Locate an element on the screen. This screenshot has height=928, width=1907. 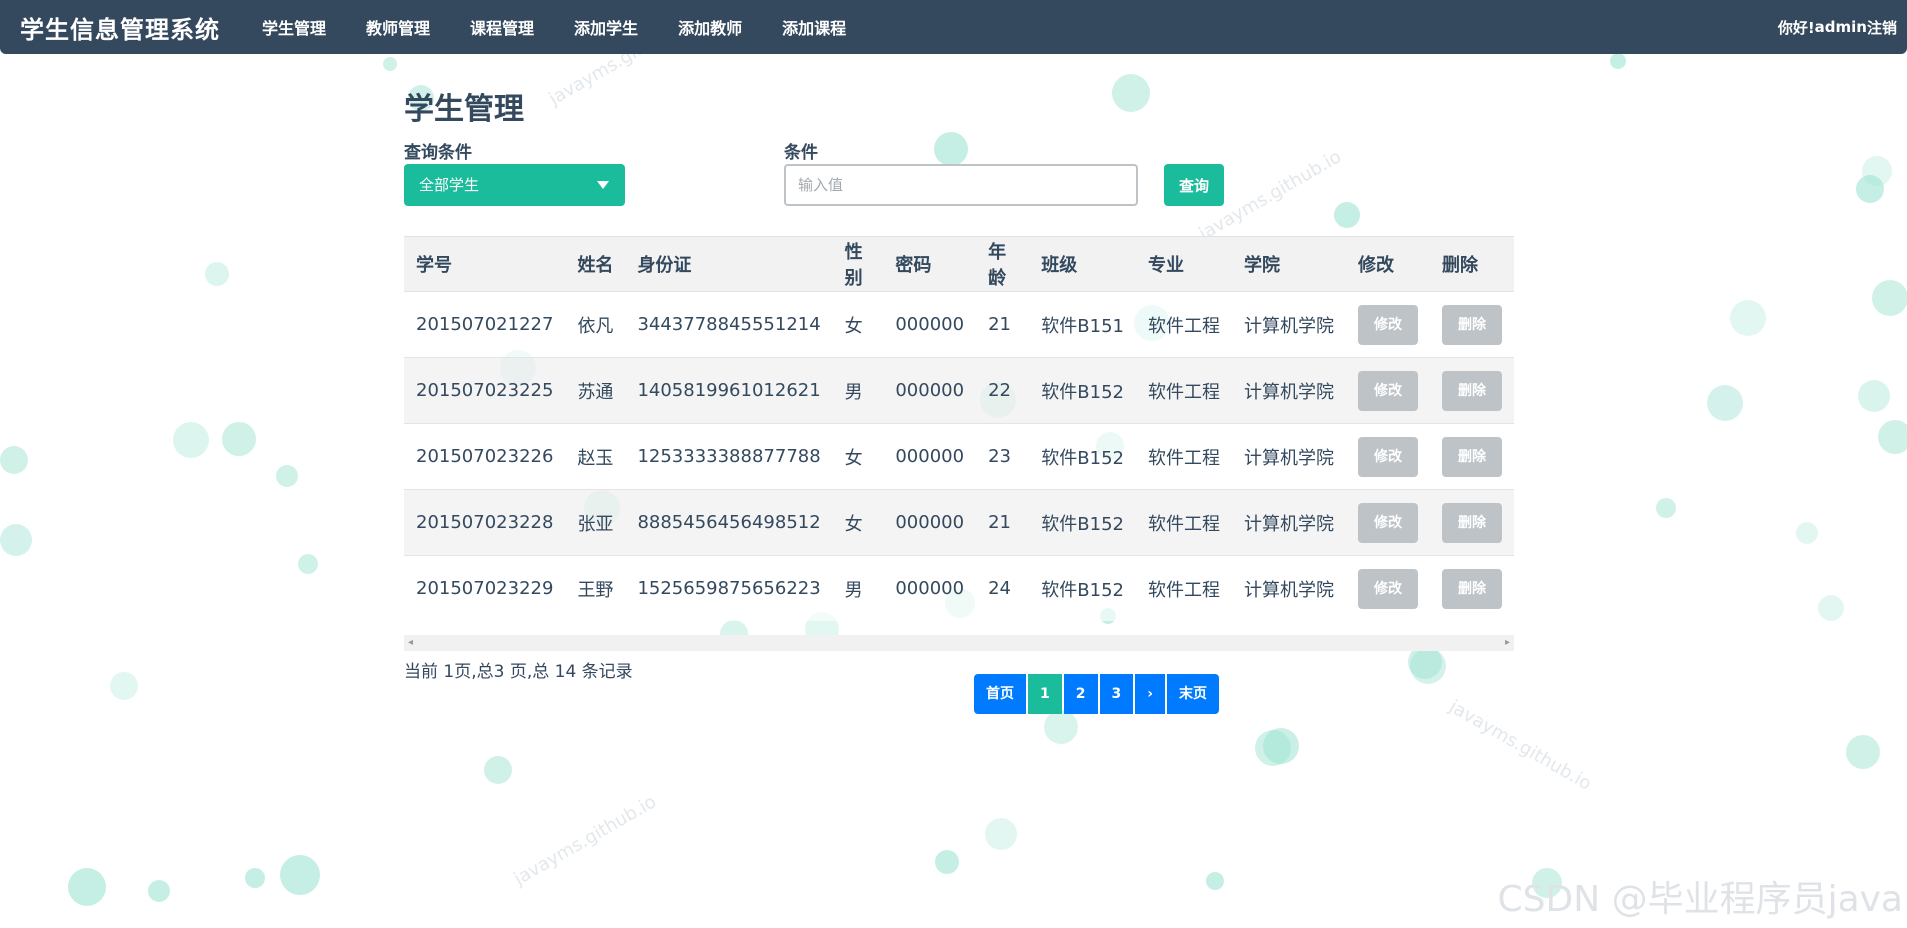
page-last-button: 末页 is located at coordinates (1193, 694).